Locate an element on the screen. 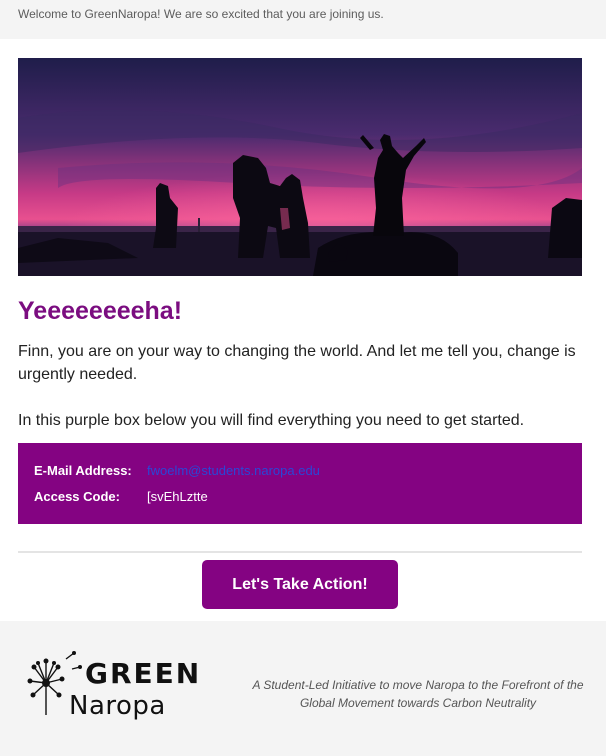 The height and width of the screenshot is (756, 606). email-label: E-Mail Address: is located at coordinates (83, 470).